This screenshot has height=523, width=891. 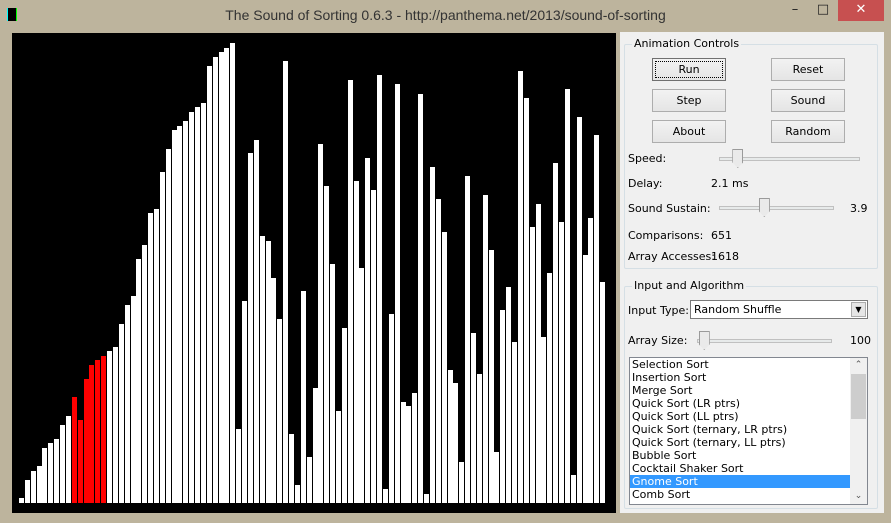 I want to click on delay-value: 2.1 ms, so click(x=730, y=183).